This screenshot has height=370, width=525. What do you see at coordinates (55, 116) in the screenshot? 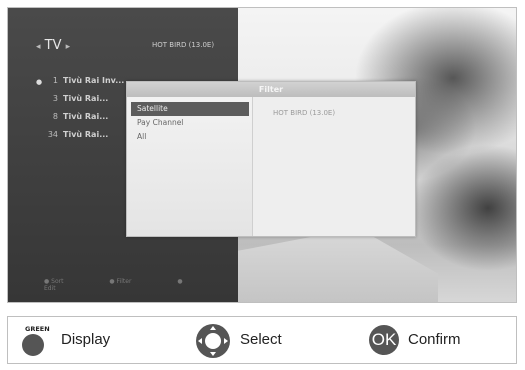
I see `channel-number: 8` at bounding box center [55, 116].